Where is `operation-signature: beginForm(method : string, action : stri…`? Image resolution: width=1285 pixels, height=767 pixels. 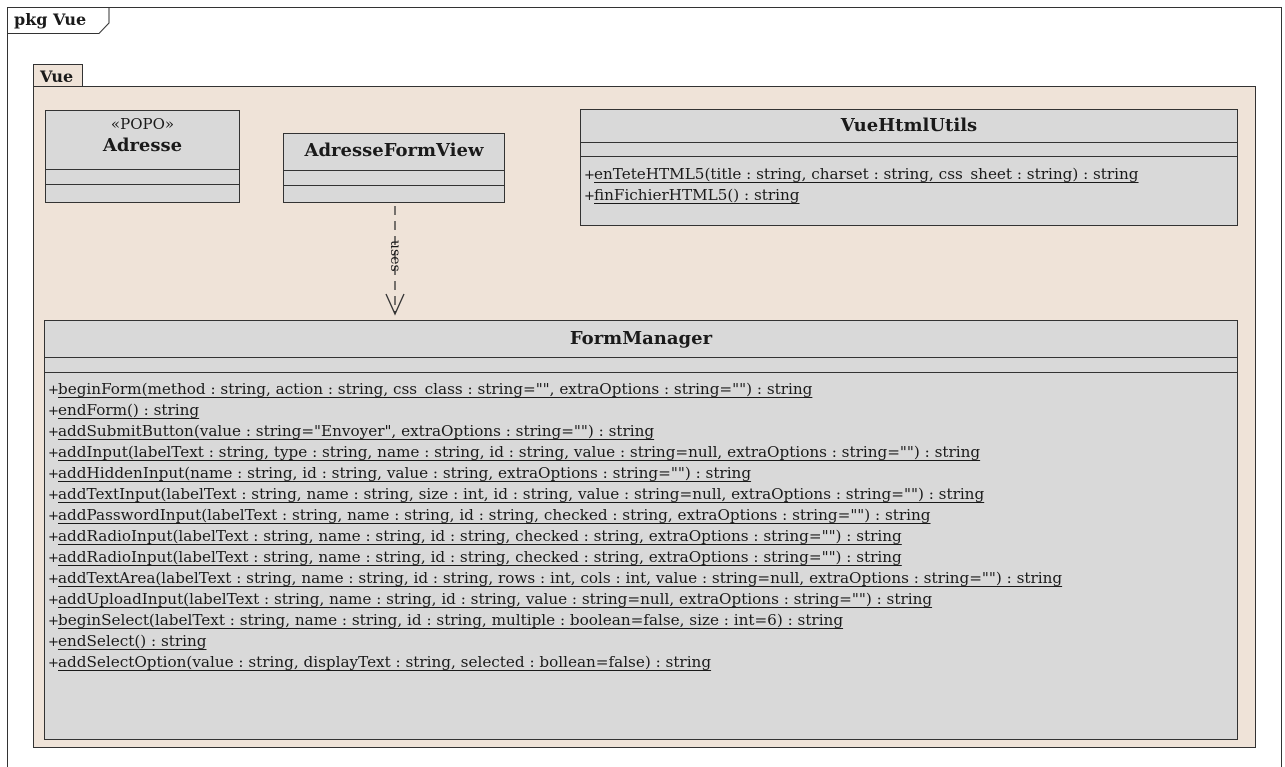
operation-signature: beginForm(method : string, action : stri… is located at coordinates (435, 389).